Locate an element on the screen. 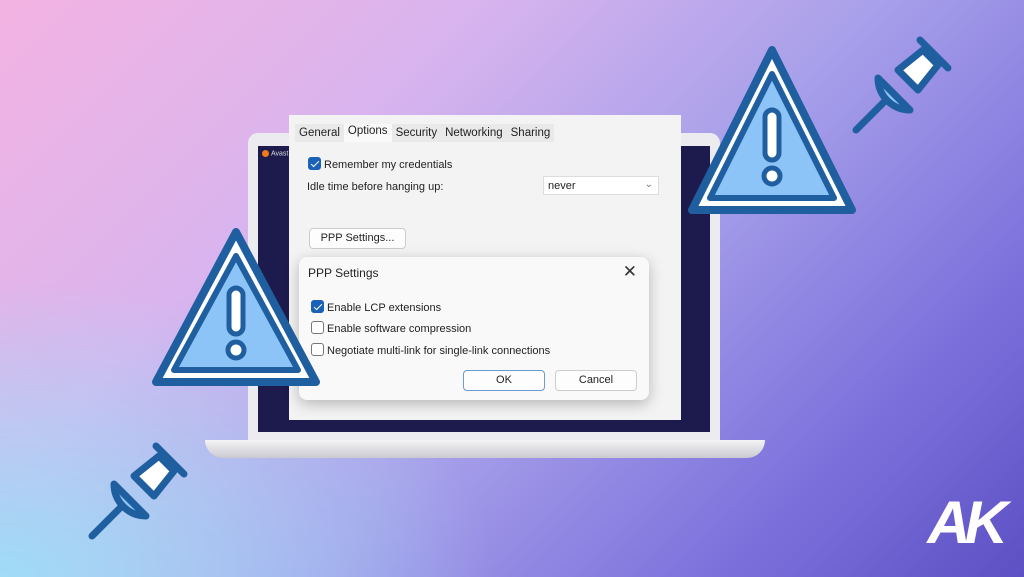  tab-networking: Networking is located at coordinates (474, 133).